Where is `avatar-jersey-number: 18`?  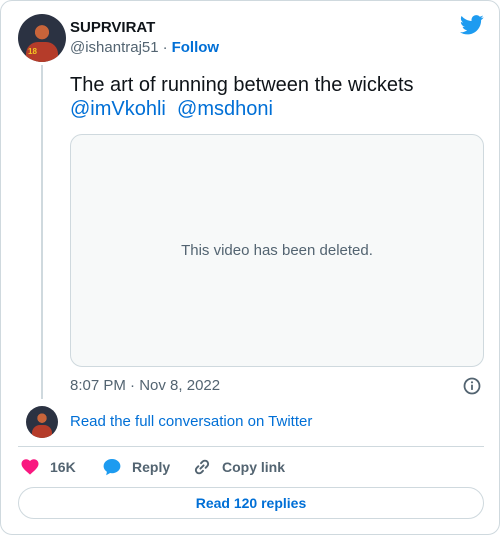
avatar-jersey-number: 18 is located at coordinates (32, 51).